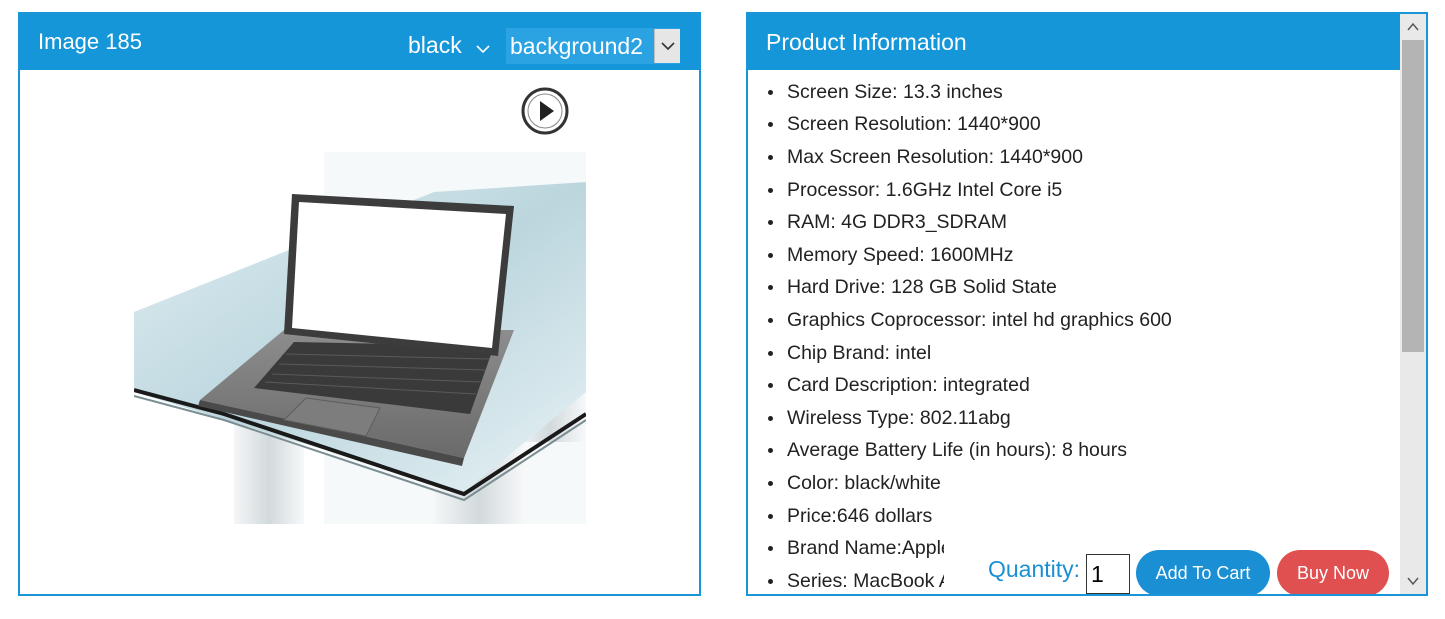  Describe the element at coordinates (1203, 572) in the screenshot. I see `add-to-cart-button: Add To Cart` at that location.